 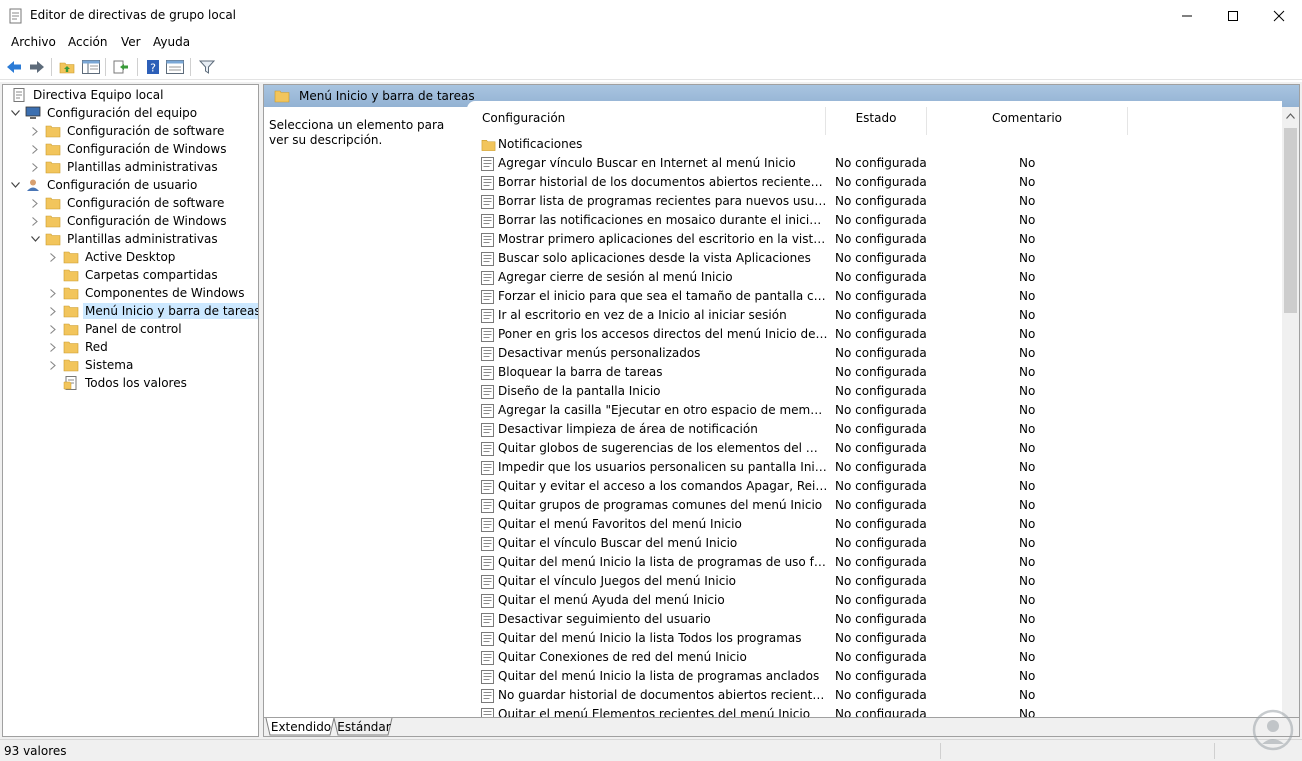 What do you see at coordinates (1027, 118) in the screenshot?
I see `column-header-comment: Comentario` at bounding box center [1027, 118].